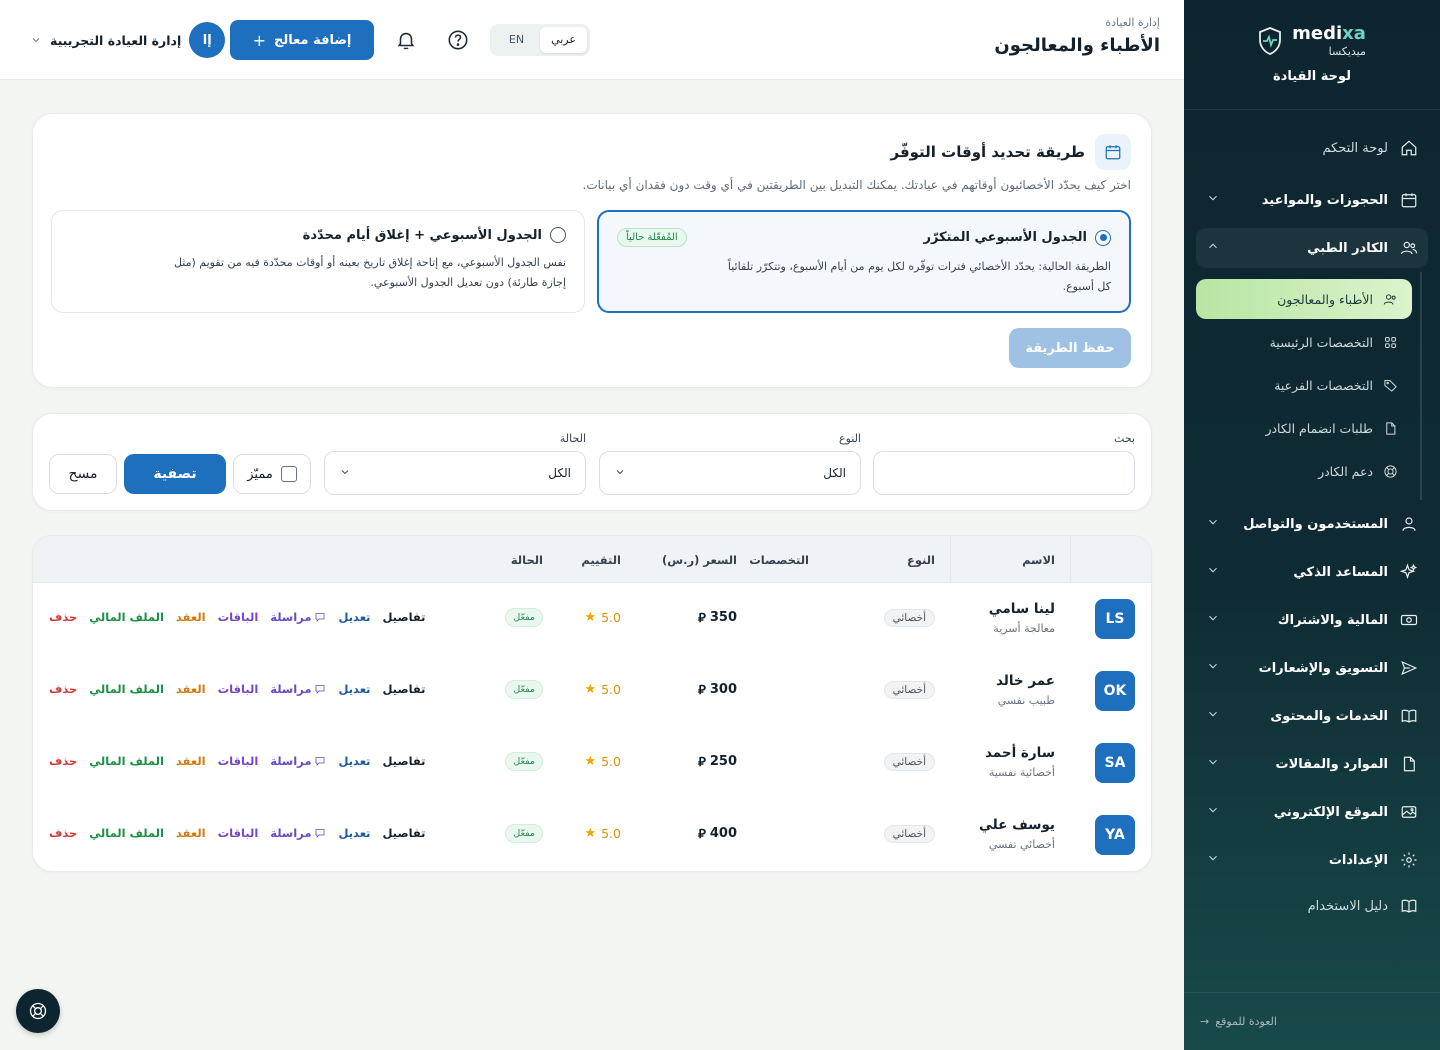 Image resolution: width=1440 pixels, height=1050 pixels. Describe the element at coordinates (1022, 609) in the screenshot. I see `therapist-name: لينا سامي` at that location.